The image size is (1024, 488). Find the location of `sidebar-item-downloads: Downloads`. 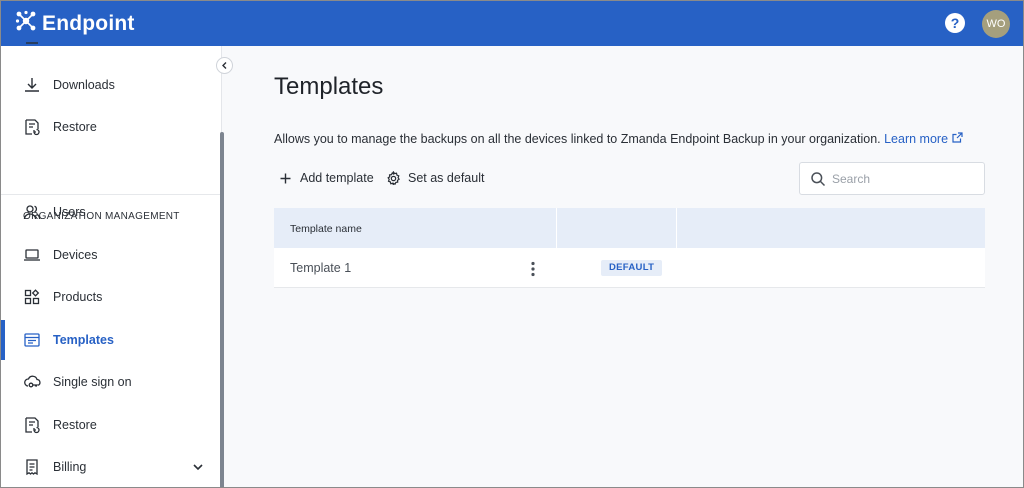

sidebar-item-downloads: Downloads is located at coordinates (110, 85).